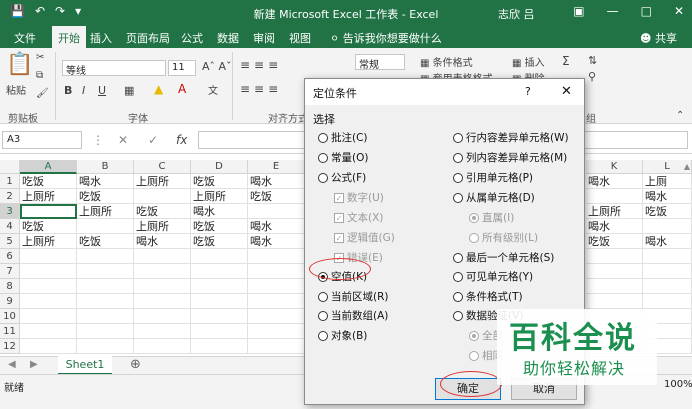 This screenshot has height=409, width=692. What do you see at coordinates (10, 167) in the screenshot?
I see `select-all-corner` at bounding box center [10, 167].